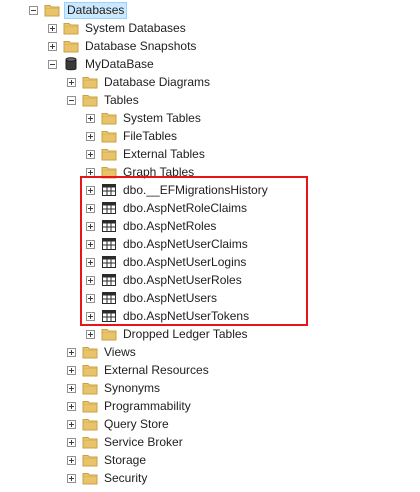  I want to click on tree-node-mydatabase: MyDataBase, so click(102, 64).